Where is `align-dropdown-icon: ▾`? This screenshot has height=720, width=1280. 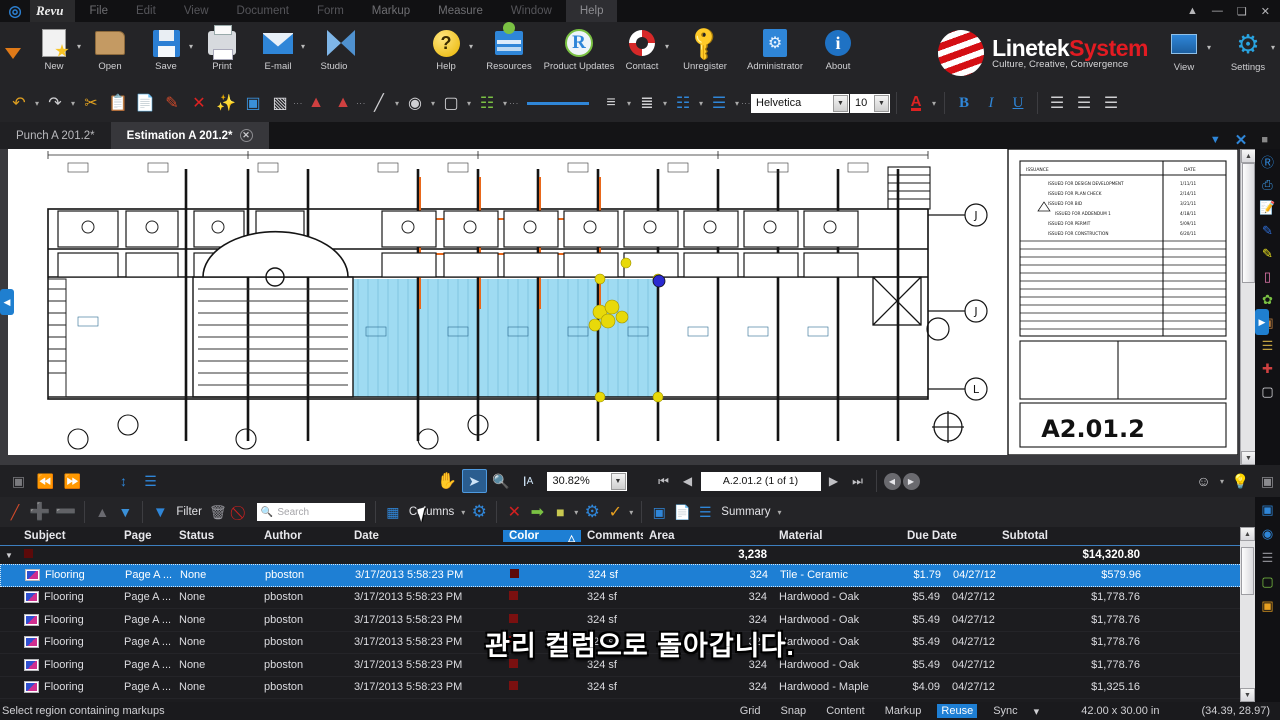 align-dropdown-icon: ▾ is located at coordinates (629, 103).